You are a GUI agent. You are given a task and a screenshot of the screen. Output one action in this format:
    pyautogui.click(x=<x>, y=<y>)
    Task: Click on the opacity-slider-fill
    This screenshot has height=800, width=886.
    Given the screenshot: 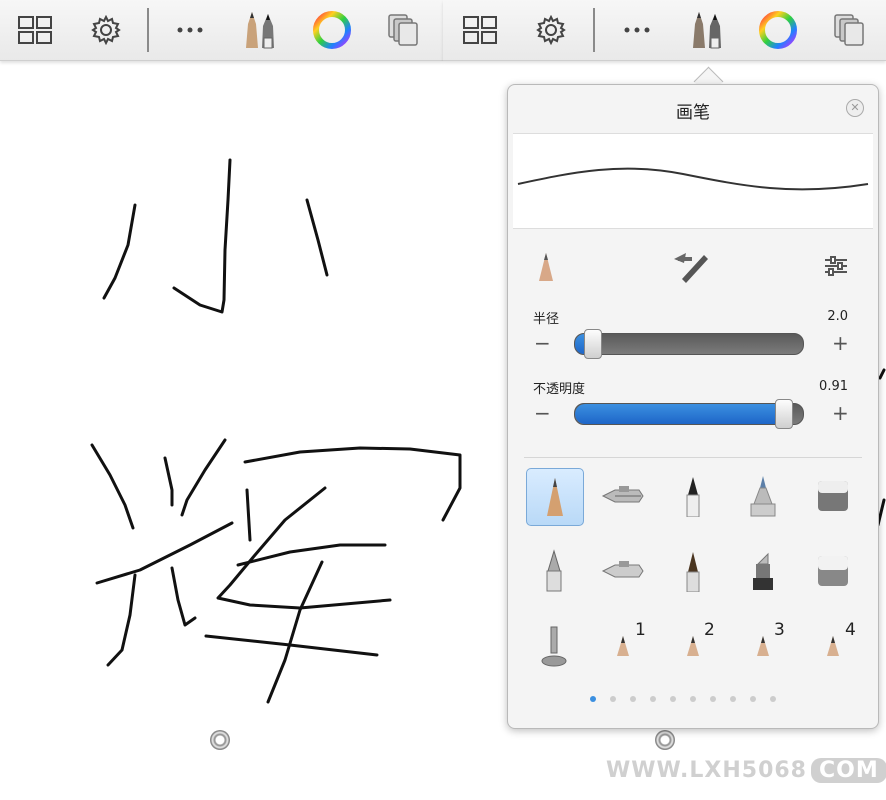 What is the action you would take?
    pyautogui.click(x=680, y=414)
    